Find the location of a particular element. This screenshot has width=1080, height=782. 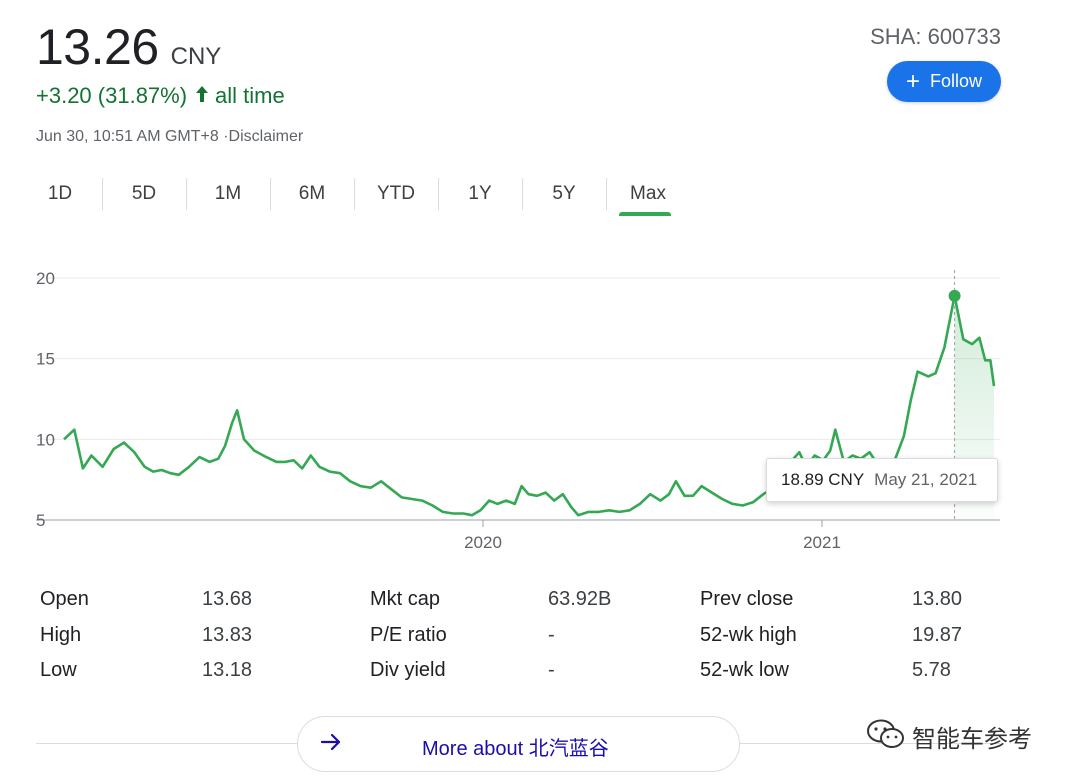

div-yield-value: - is located at coordinates (551, 670).